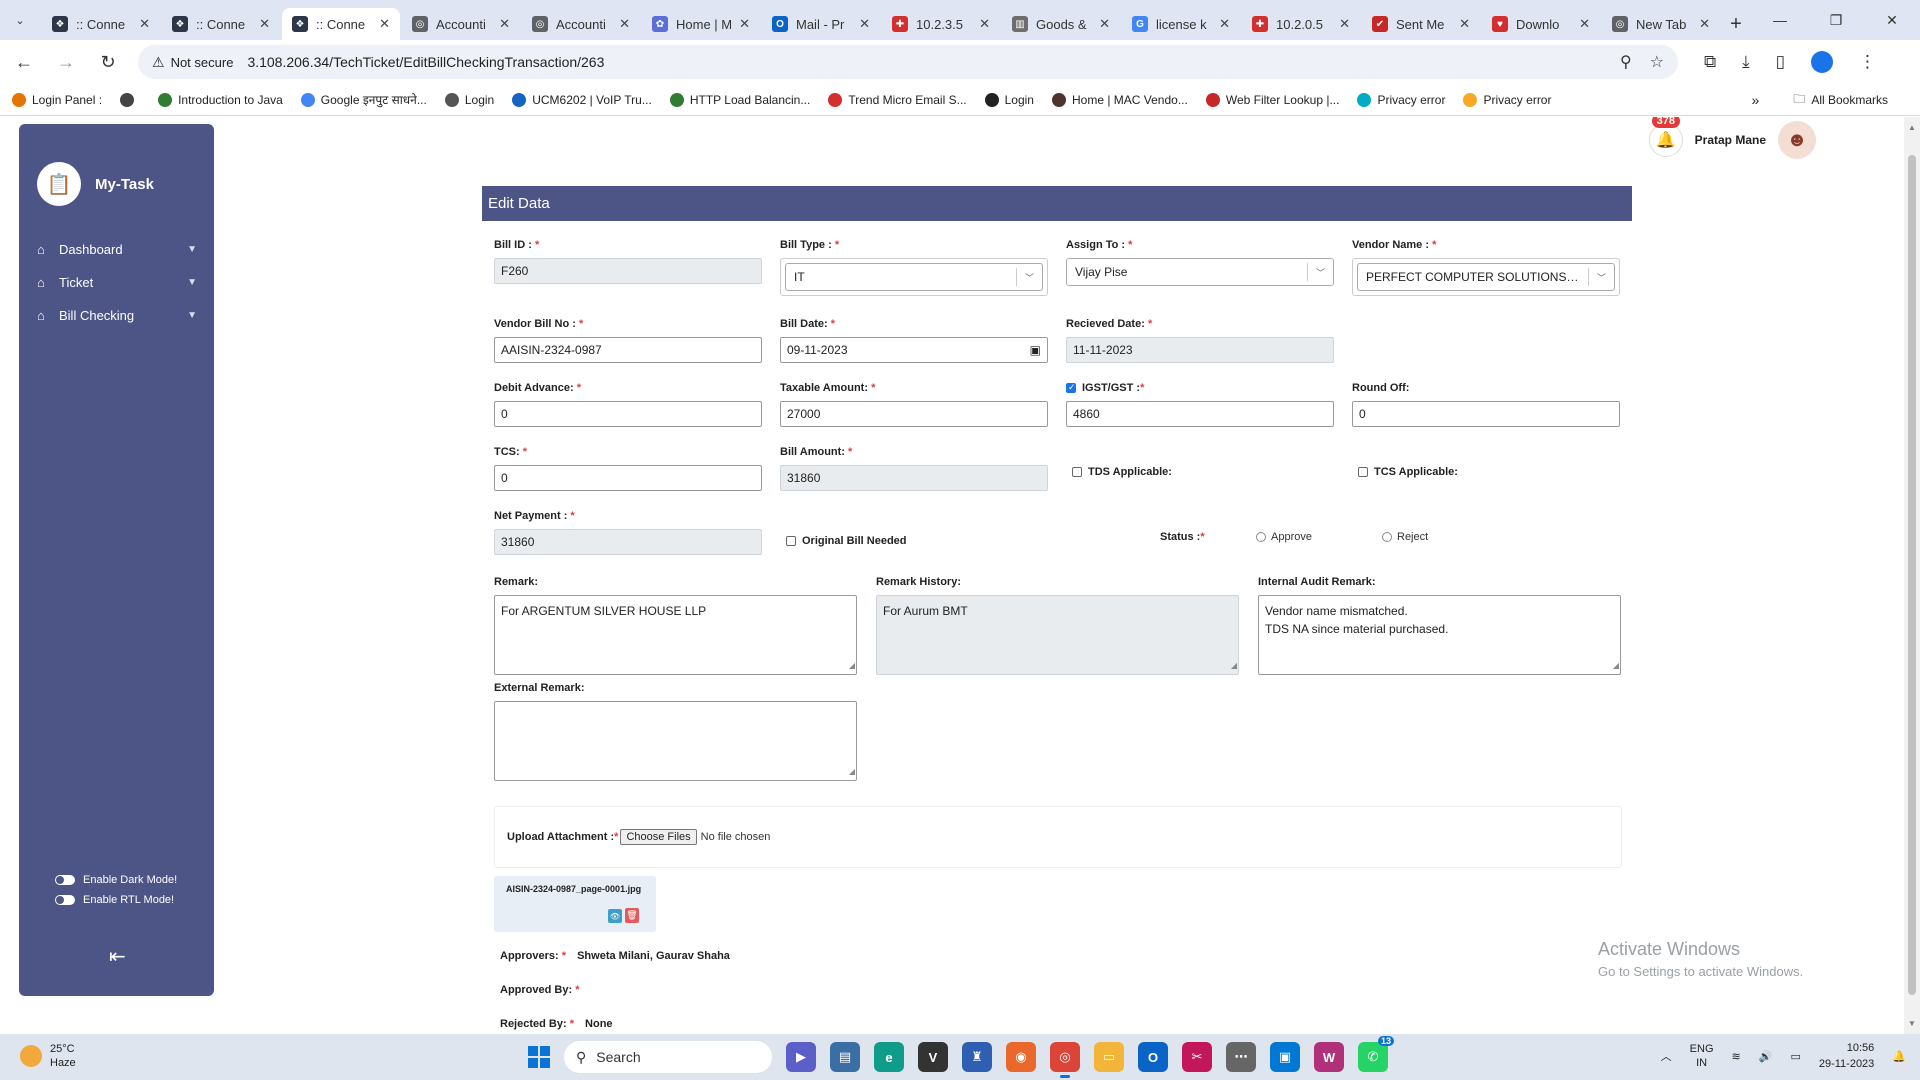 This screenshot has height=1080, width=1920. What do you see at coordinates (469, 99) in the screenshot?
I see `bookmark-item: Login` at bounding box center [469, 99].